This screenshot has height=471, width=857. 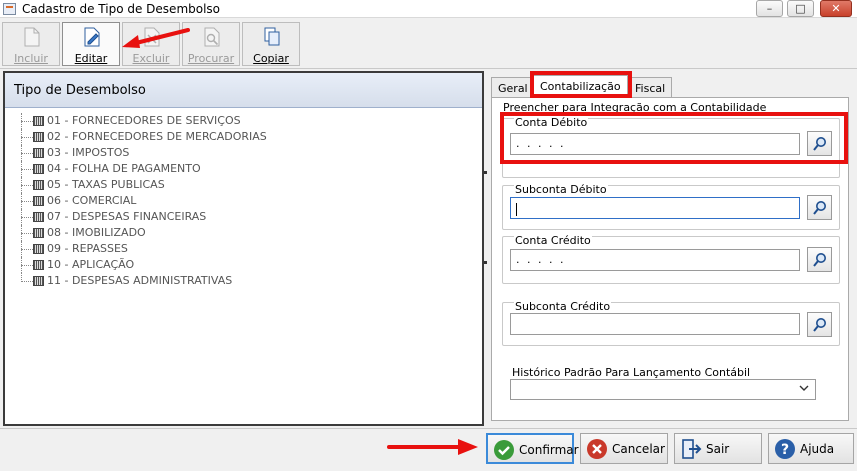 What do you see at coordinates (650, 87) in the screenshot?
I see `tab-fiscal: Fiscal` at bounding box center [650, 87].